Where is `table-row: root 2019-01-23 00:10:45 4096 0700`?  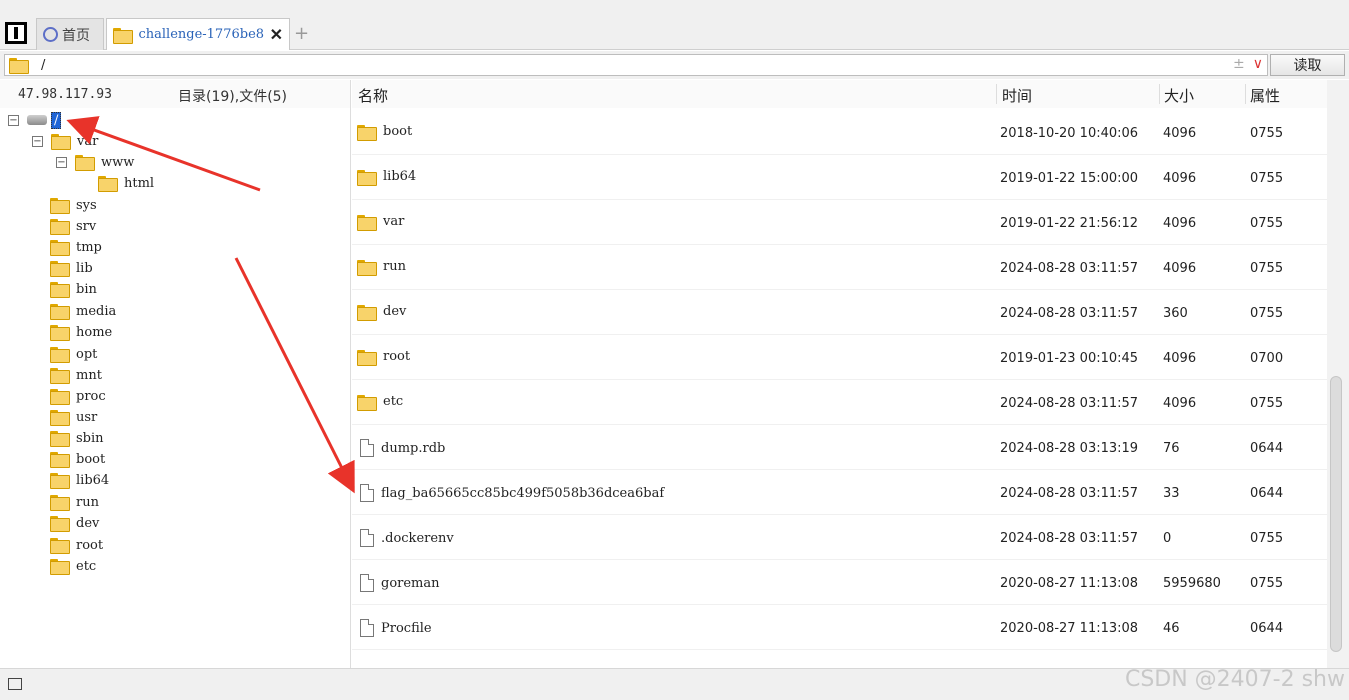
table-row: root 2019-01-23 00:10:45 4096 0700 is located at coordinates (839, 358).